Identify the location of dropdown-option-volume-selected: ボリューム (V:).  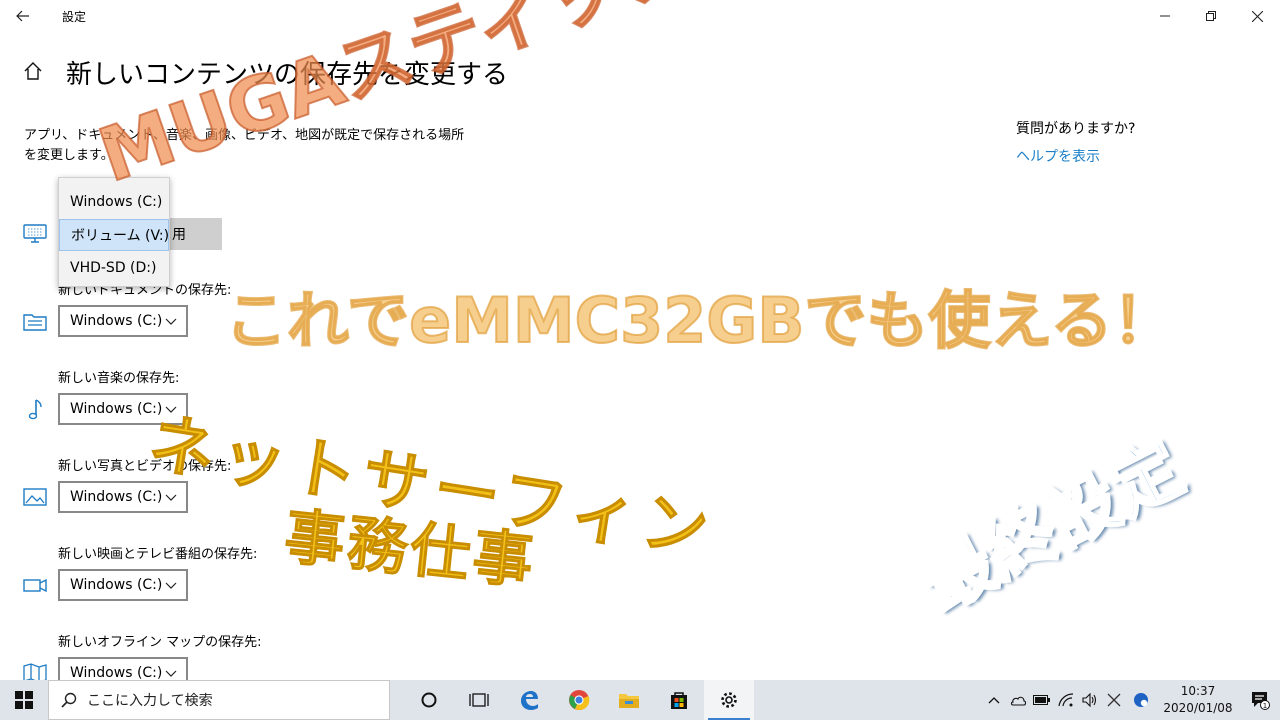
(114, 235).